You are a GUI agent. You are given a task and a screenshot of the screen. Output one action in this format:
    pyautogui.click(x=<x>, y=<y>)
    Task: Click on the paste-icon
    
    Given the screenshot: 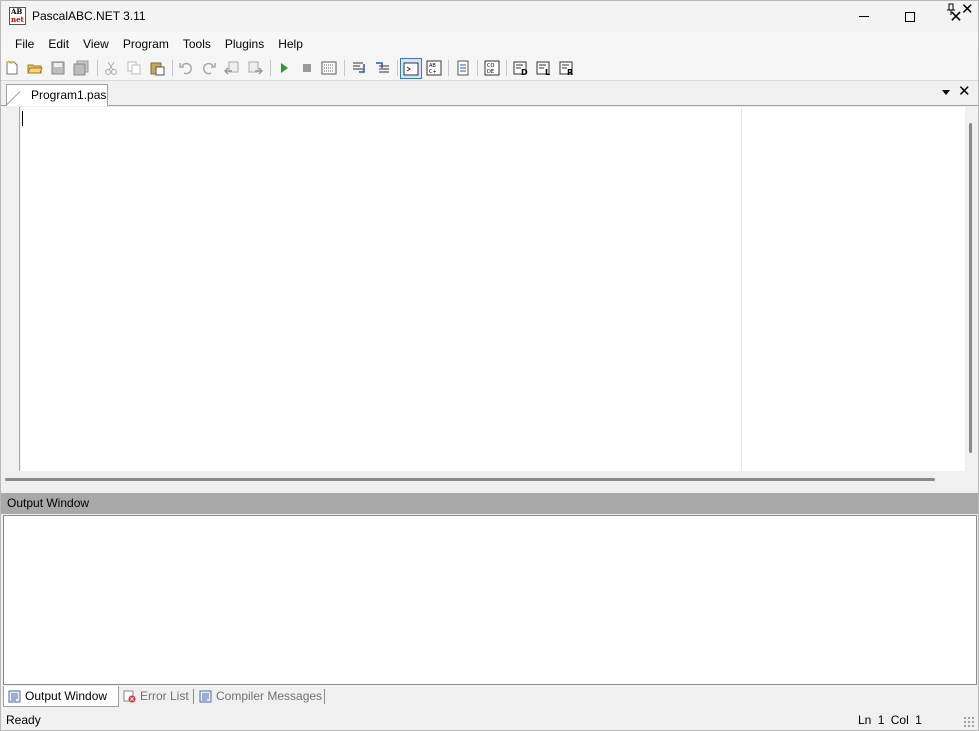 What is the action you would take?
    pyautogui.click(x=157, y=69)
    